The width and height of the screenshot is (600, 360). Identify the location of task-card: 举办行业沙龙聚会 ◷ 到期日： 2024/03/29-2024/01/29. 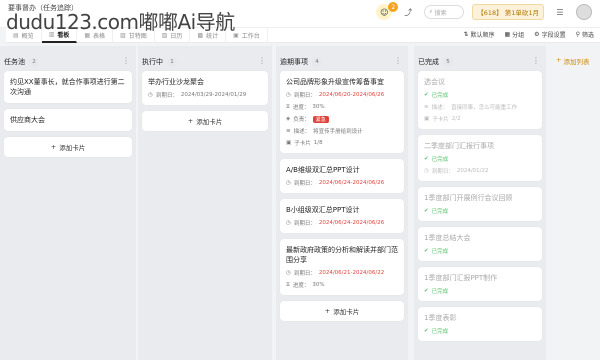
(205, 88).